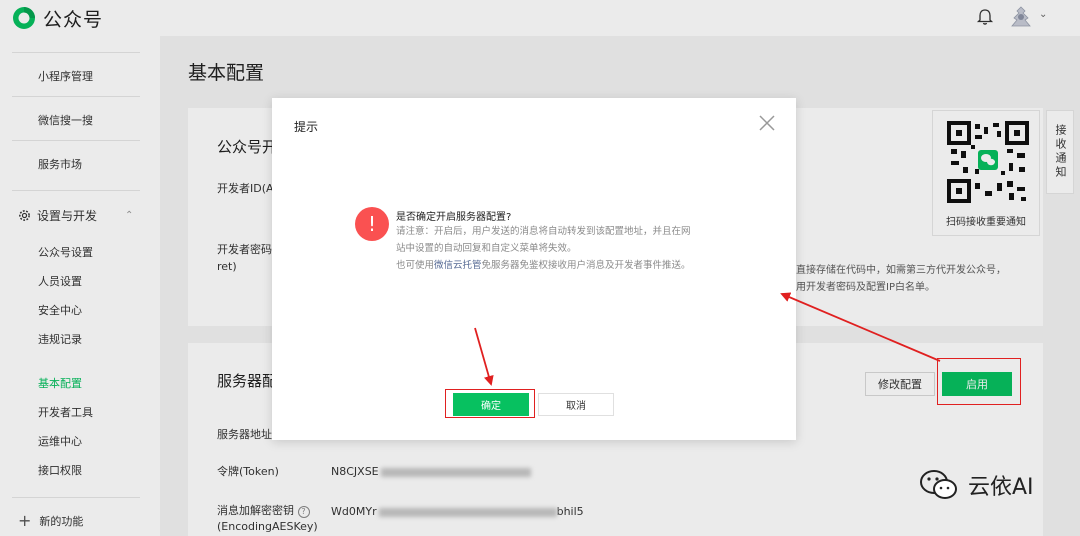  What do you see at coordinates (490, 403) in the screenshot?
I see `annotation-box-confirm` at bounding box center [490, 403].